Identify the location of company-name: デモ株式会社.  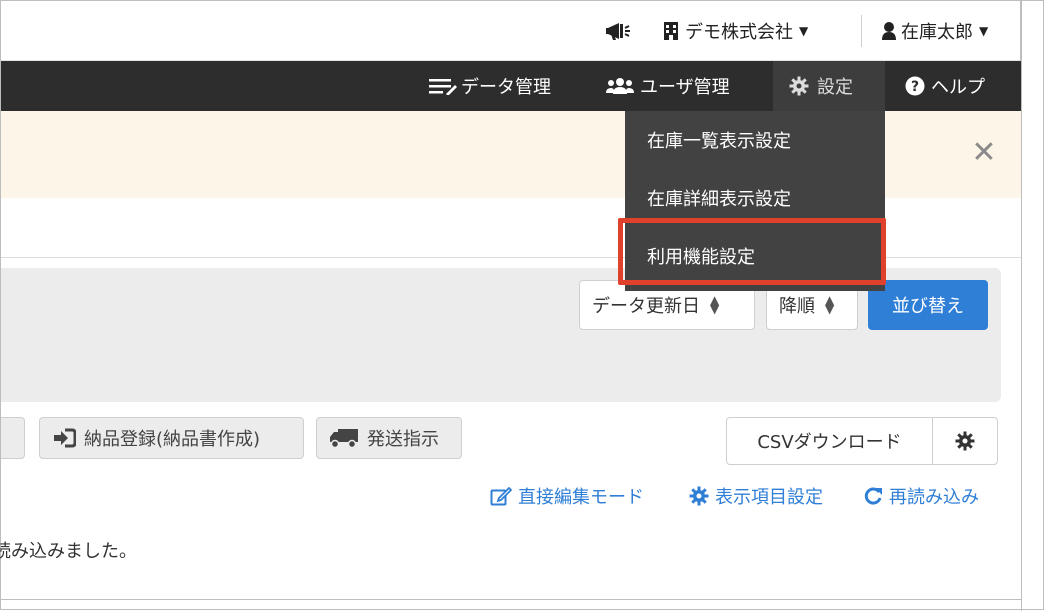
(739, 32).